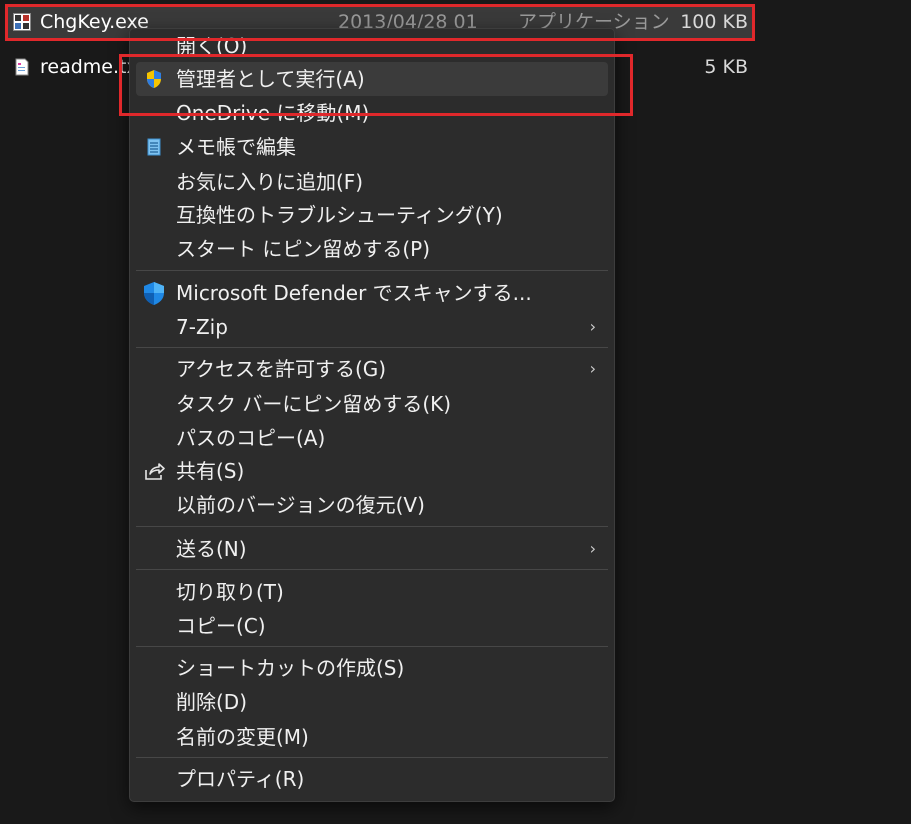 The image size is (911, 824). What do you see at coordinates (714, 22) in the screenshot?
I see `file-size: 100 KB` at bounding box center [714, 22].